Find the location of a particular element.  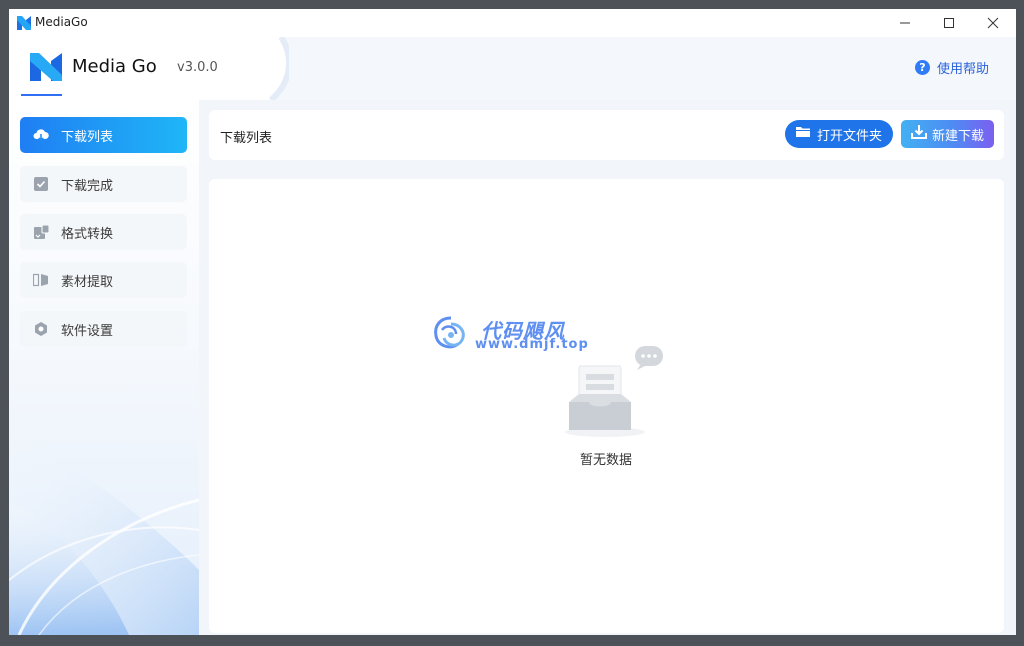

empty-state-text: 暂无数据 is located at coordinates (605, 460).